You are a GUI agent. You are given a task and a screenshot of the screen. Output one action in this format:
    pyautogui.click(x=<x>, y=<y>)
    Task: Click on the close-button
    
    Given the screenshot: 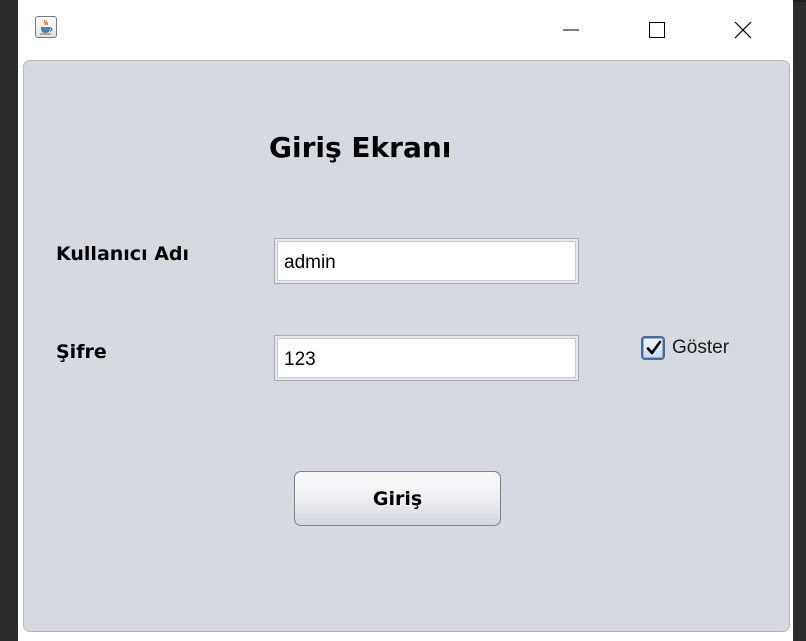 What is the action you would take?
    pyautogui.click(x=743, y=30)
    